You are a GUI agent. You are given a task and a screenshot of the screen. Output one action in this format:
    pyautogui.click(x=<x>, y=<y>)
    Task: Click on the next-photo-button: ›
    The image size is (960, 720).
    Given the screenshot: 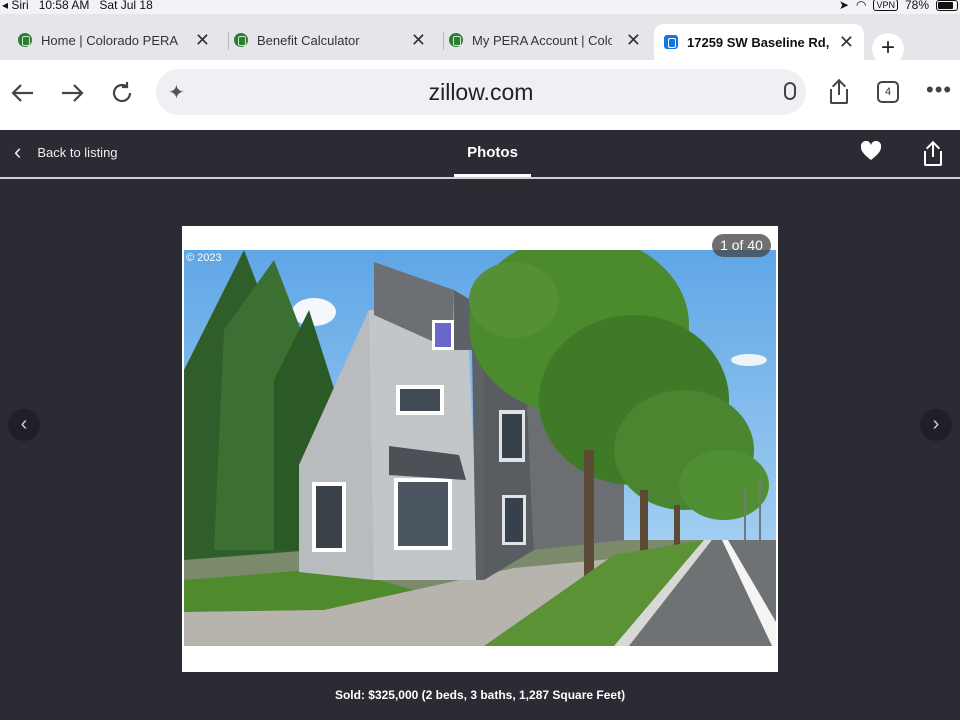 What is the action you would take?
    pyautogui.click(x=936, y=425)
    